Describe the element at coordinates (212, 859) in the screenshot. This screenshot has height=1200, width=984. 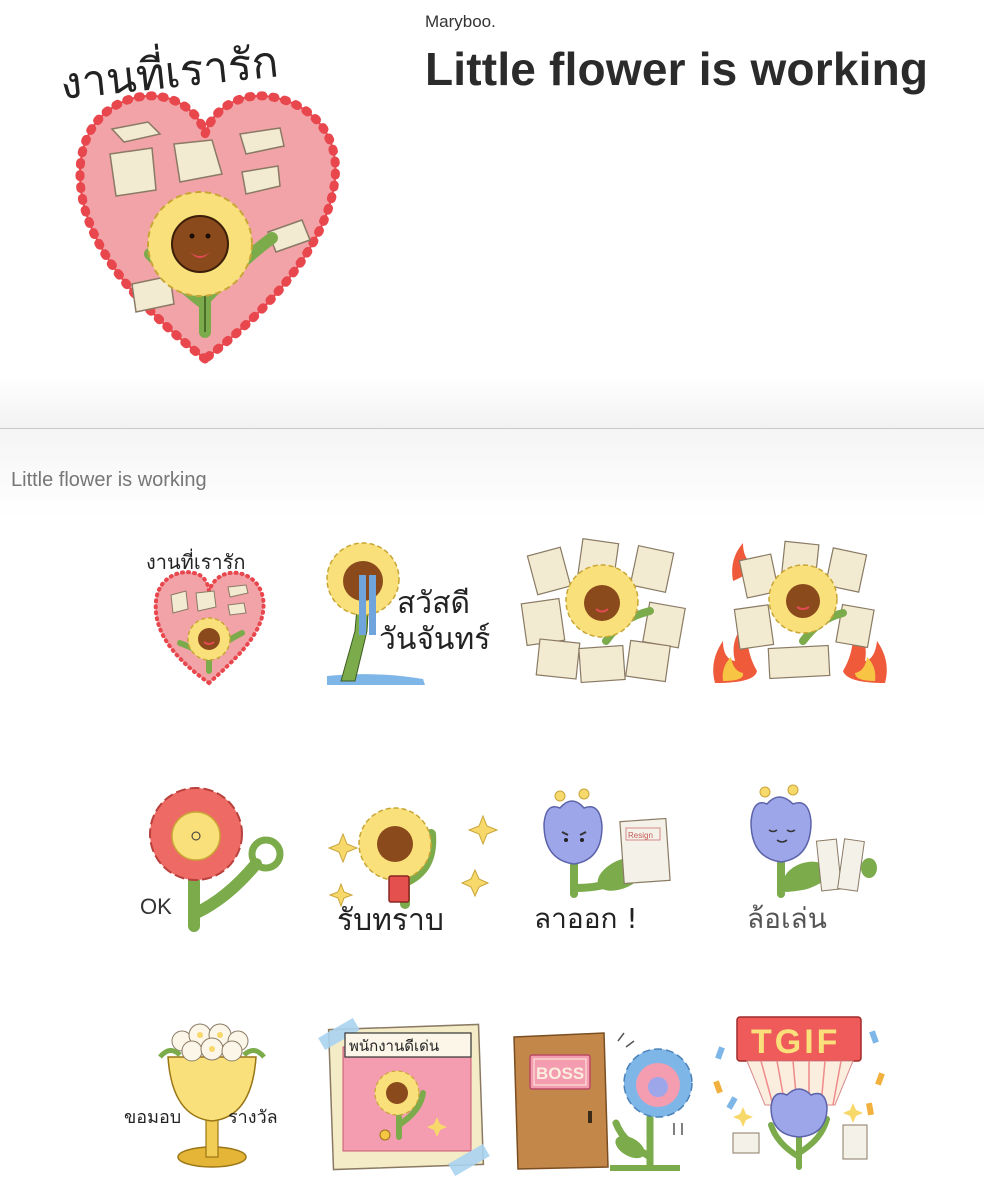
I see `sticker-image: OK` at that location.